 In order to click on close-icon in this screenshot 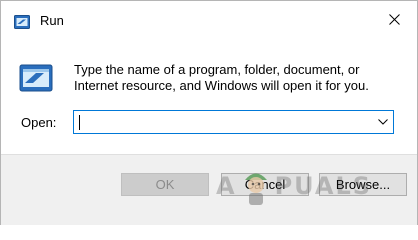, I will do `click(394, 19)`.